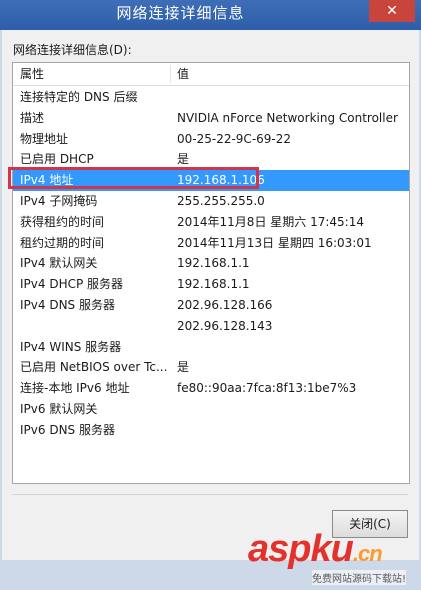 The width and height of the screenshot is (421, 590). I want to click on table-row: 202.96.128.143, so click(211, 326).